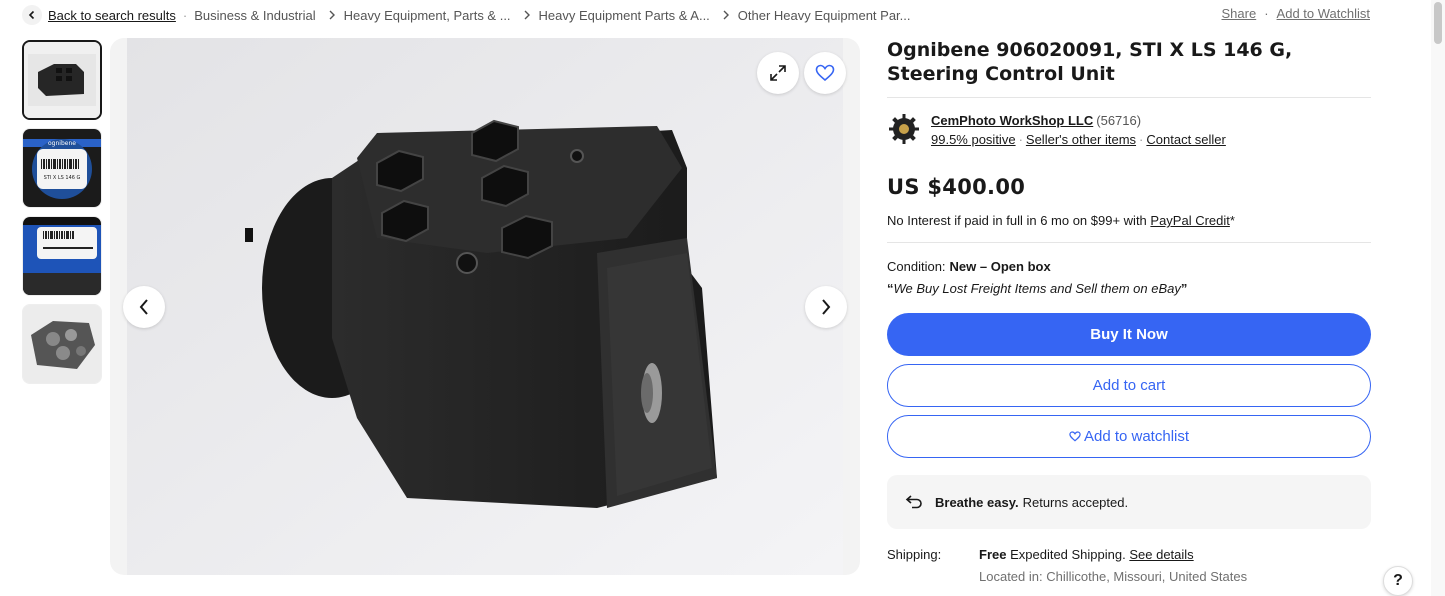 Image resolution: width=1445 pixels, height=596 pixels. I want to click on chevron-left-icon, so click(143, 307).